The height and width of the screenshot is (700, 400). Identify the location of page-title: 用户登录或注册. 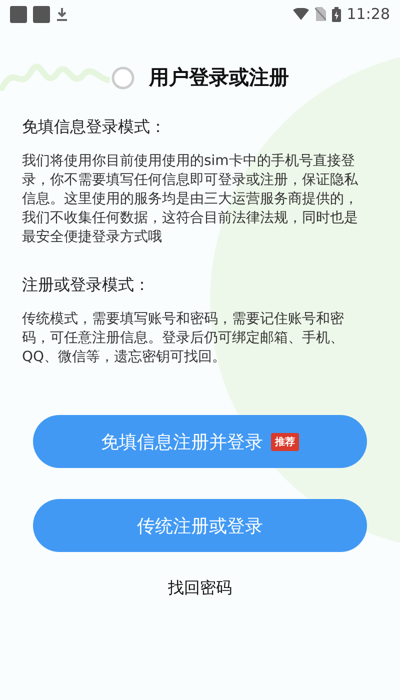
(219, 77).